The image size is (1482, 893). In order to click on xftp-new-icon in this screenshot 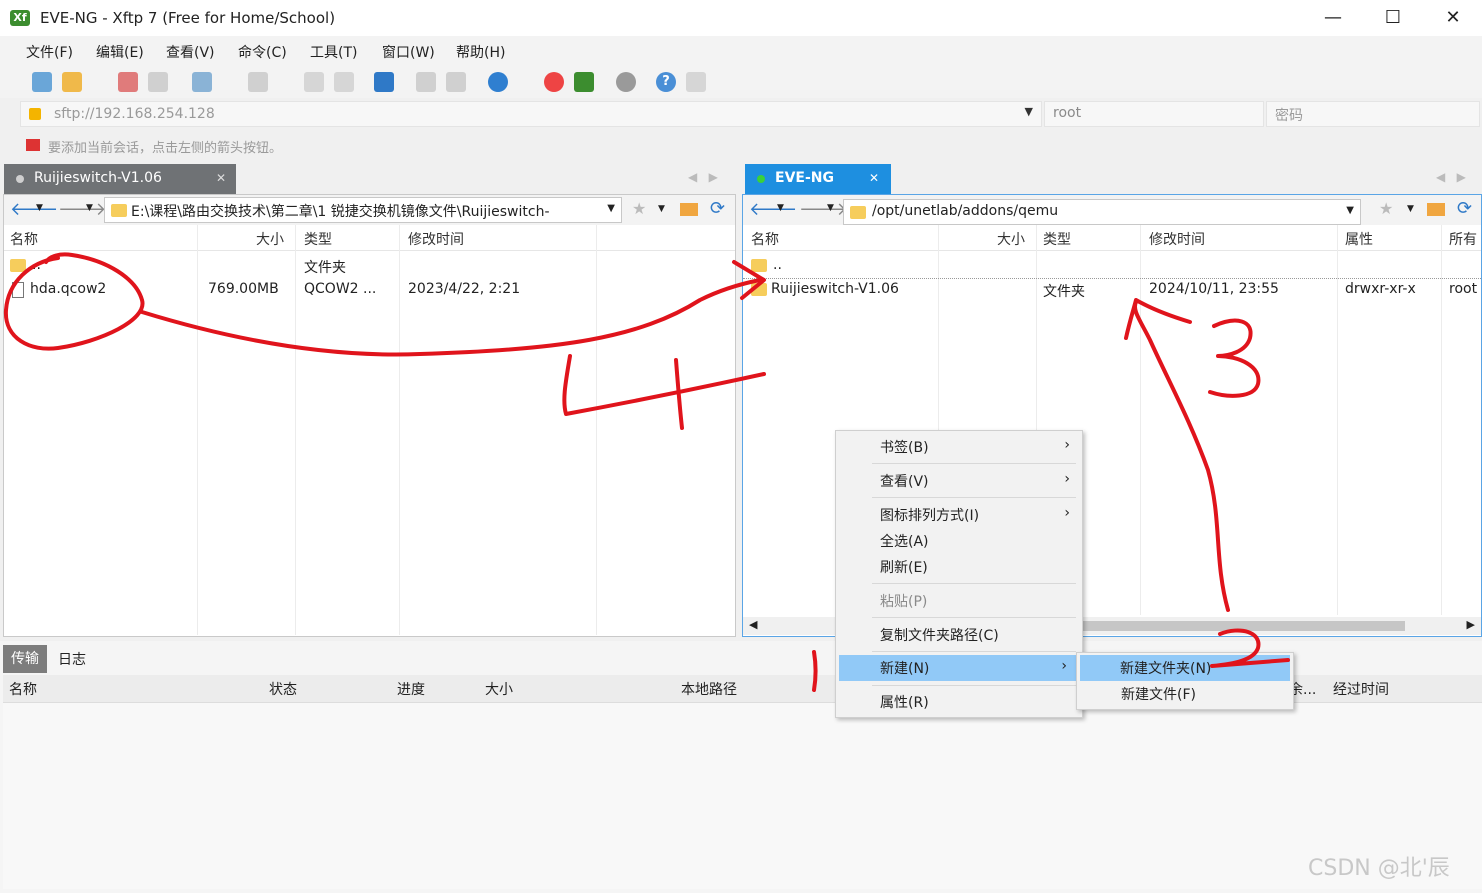, I will do `click(584, 82)`.